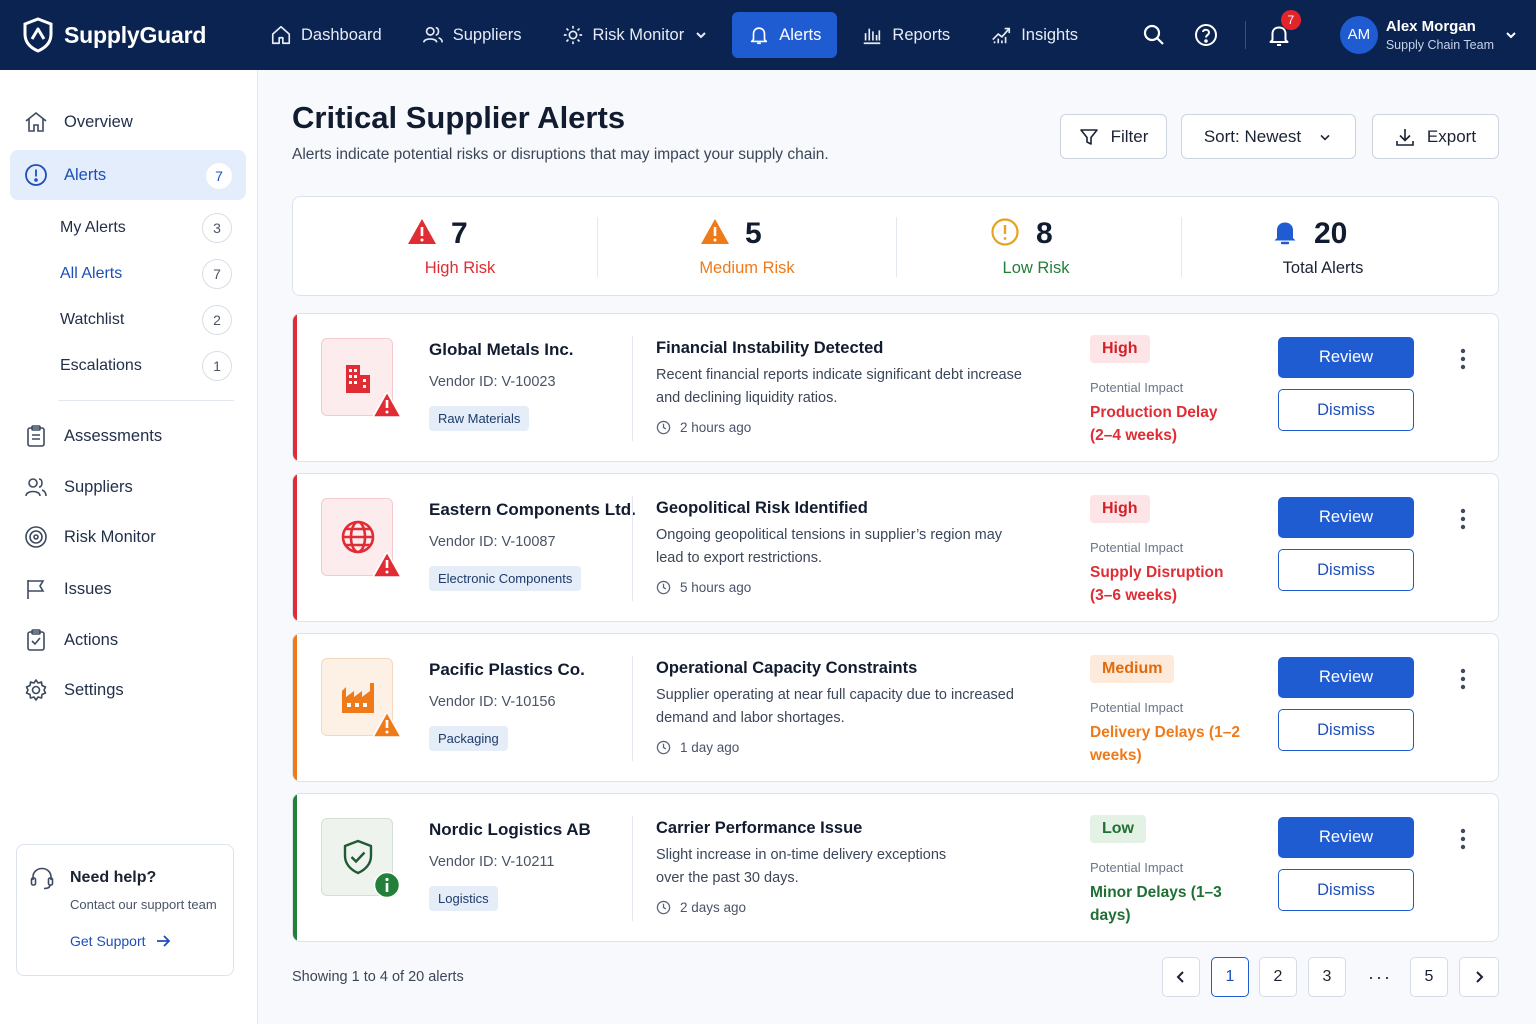 The width and height of the screenshot is (1536, 1024). What do you see at coordinates (1088, 136) in the screenshot?
I see `filter-icon` at bounding box center [1088, 136].